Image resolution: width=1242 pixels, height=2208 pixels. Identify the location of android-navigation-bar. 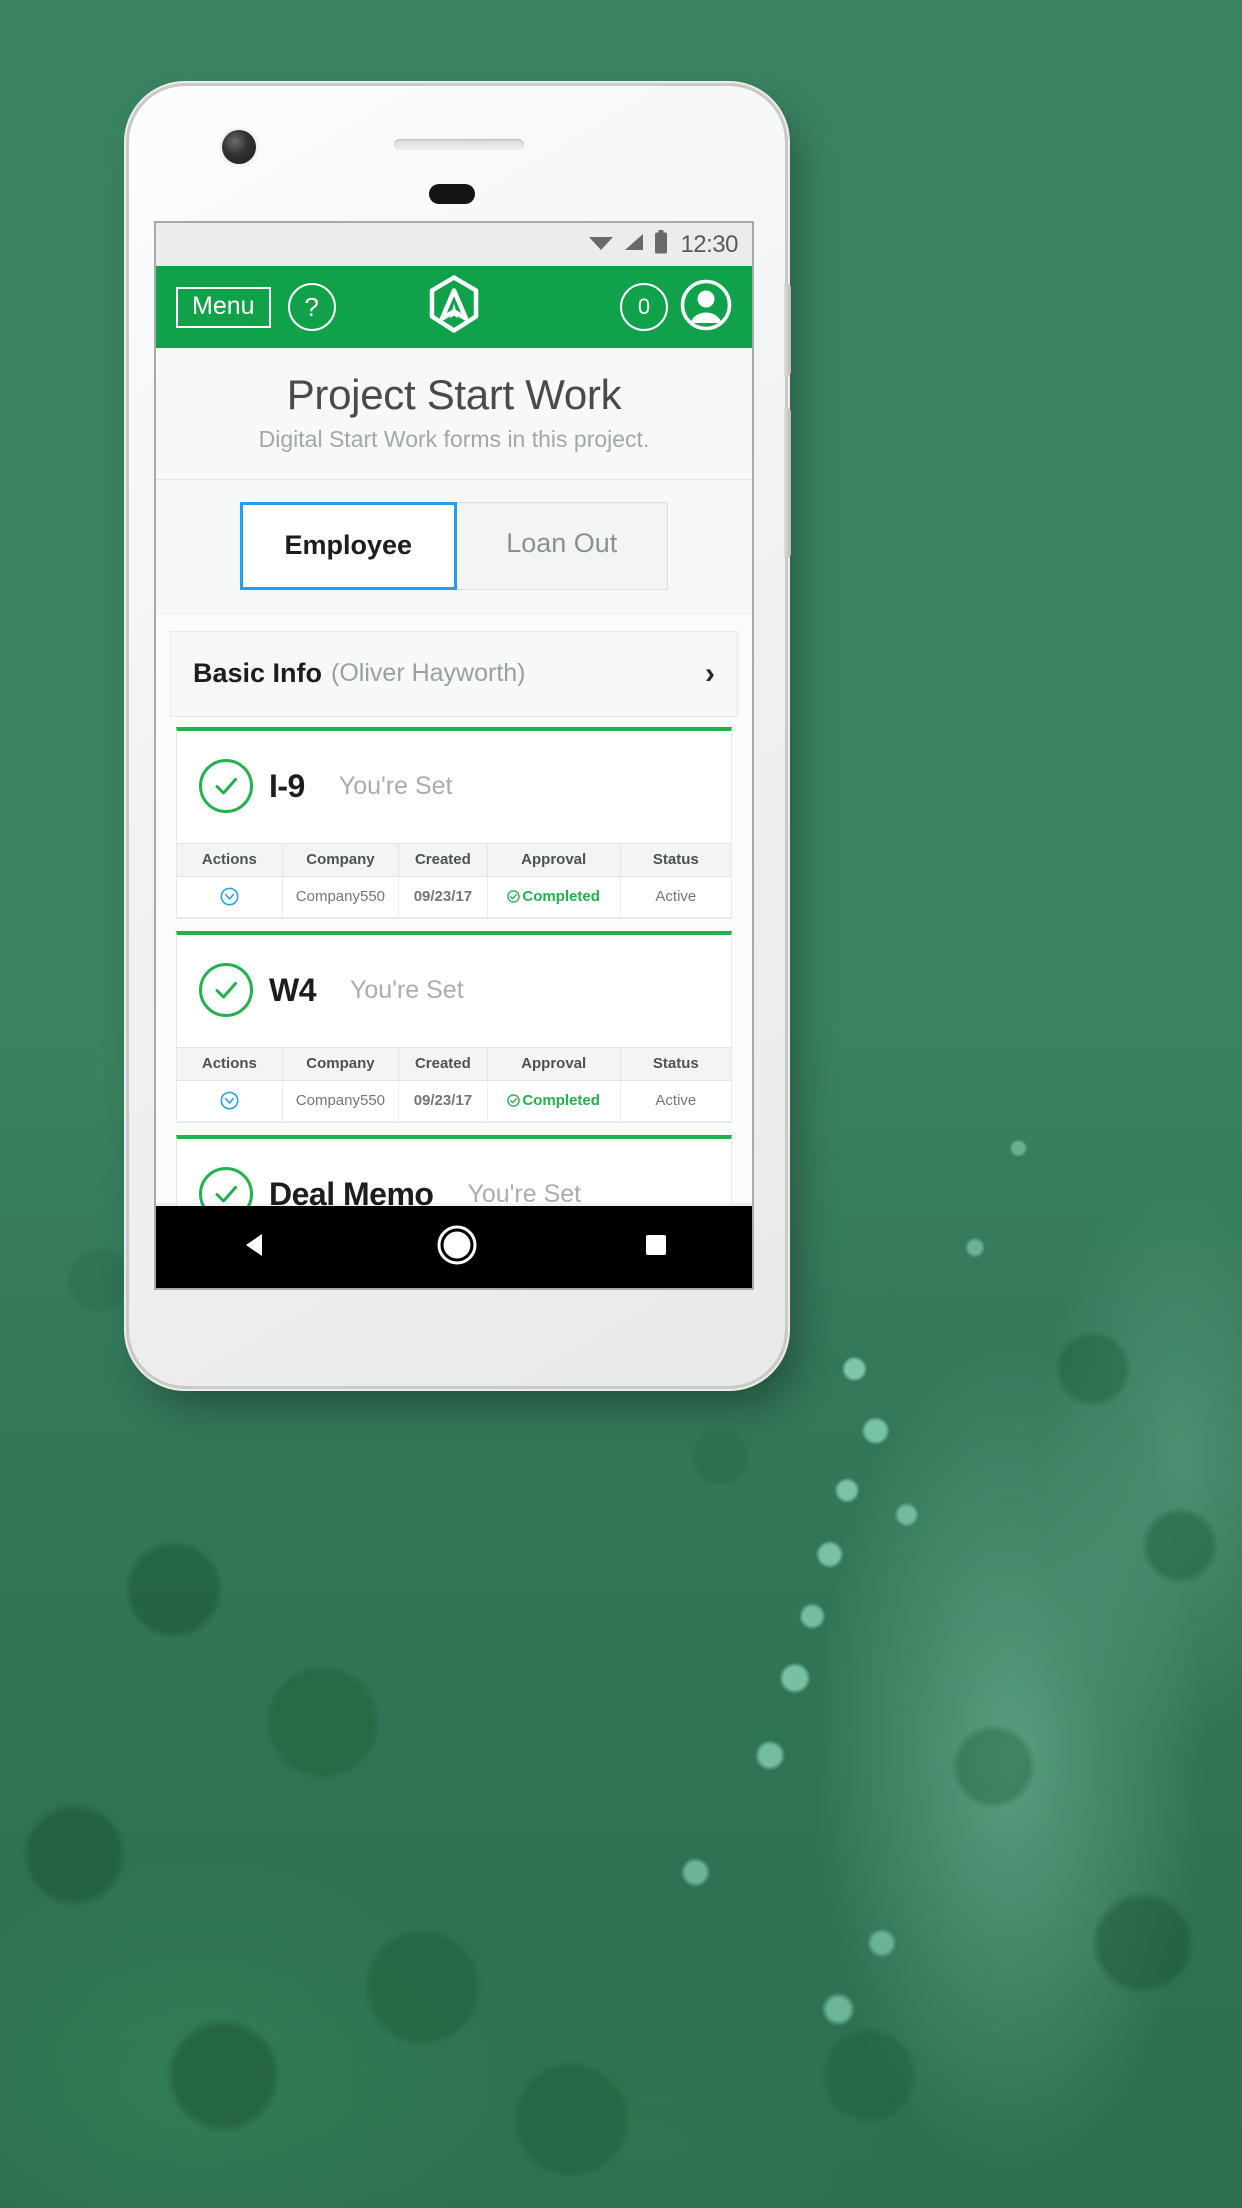
(454, 1247).